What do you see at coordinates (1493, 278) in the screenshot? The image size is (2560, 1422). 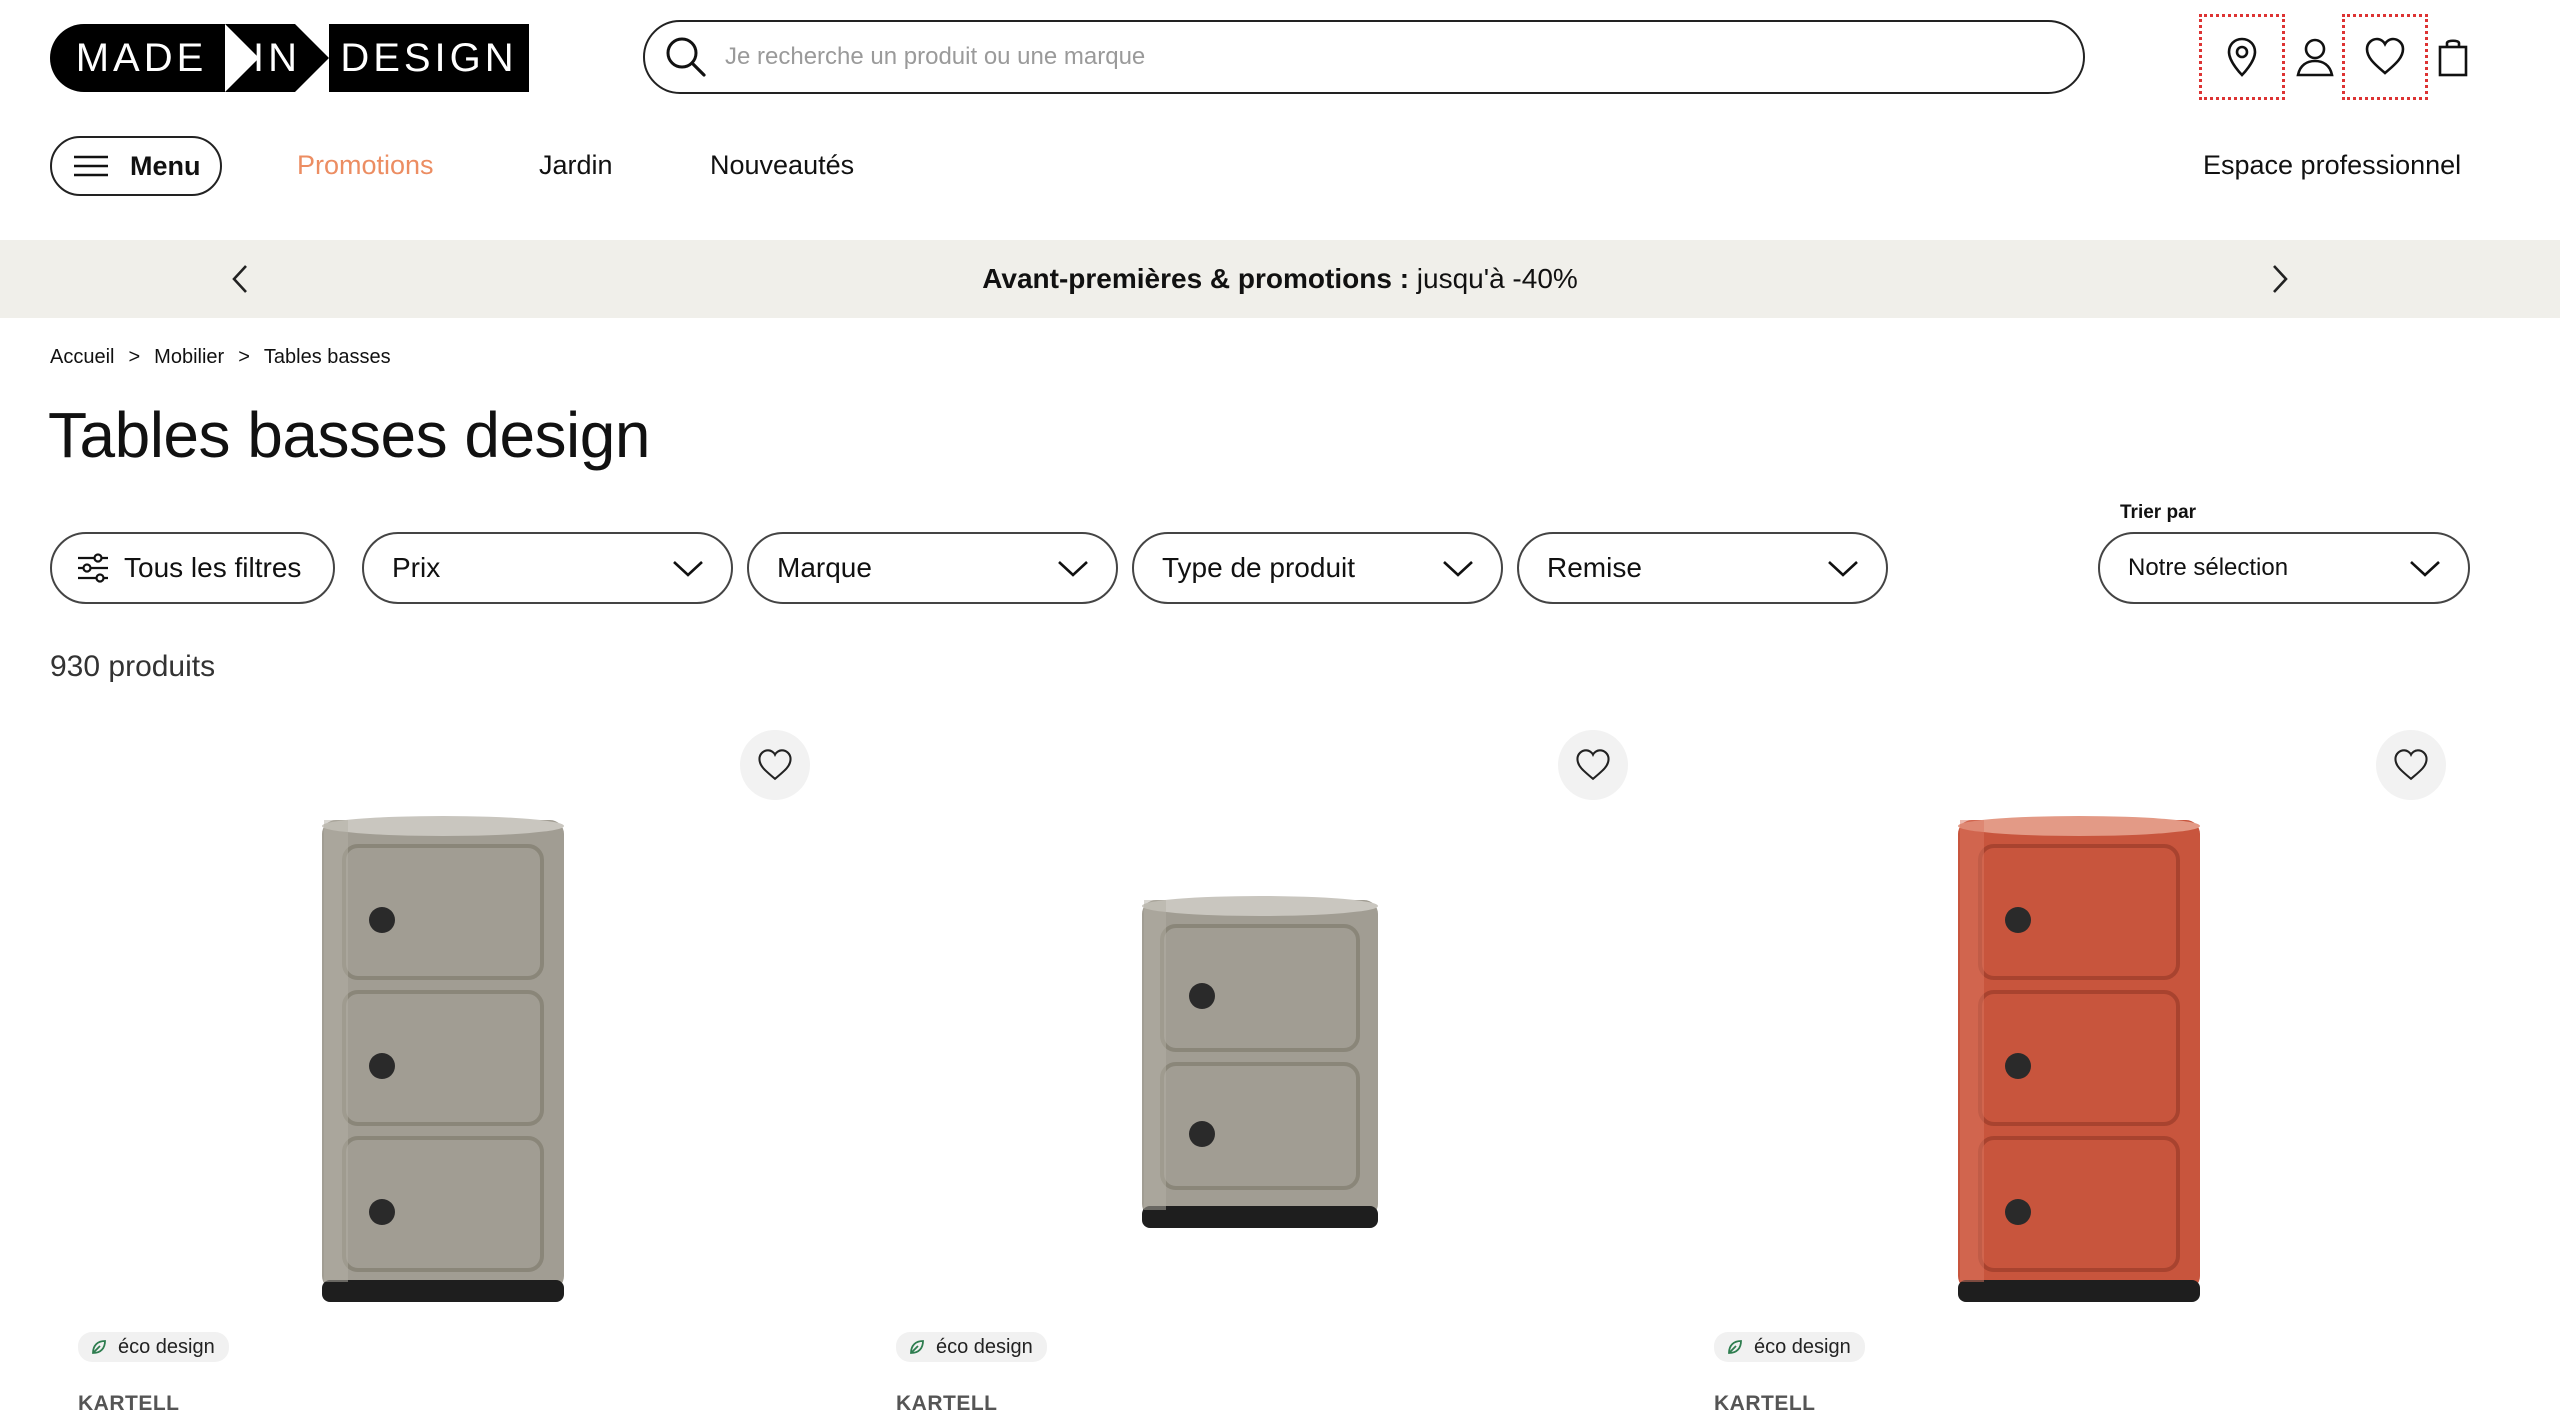 I see `banner-rest: jusqu'à -40%` at bounding box center [1493, 278].